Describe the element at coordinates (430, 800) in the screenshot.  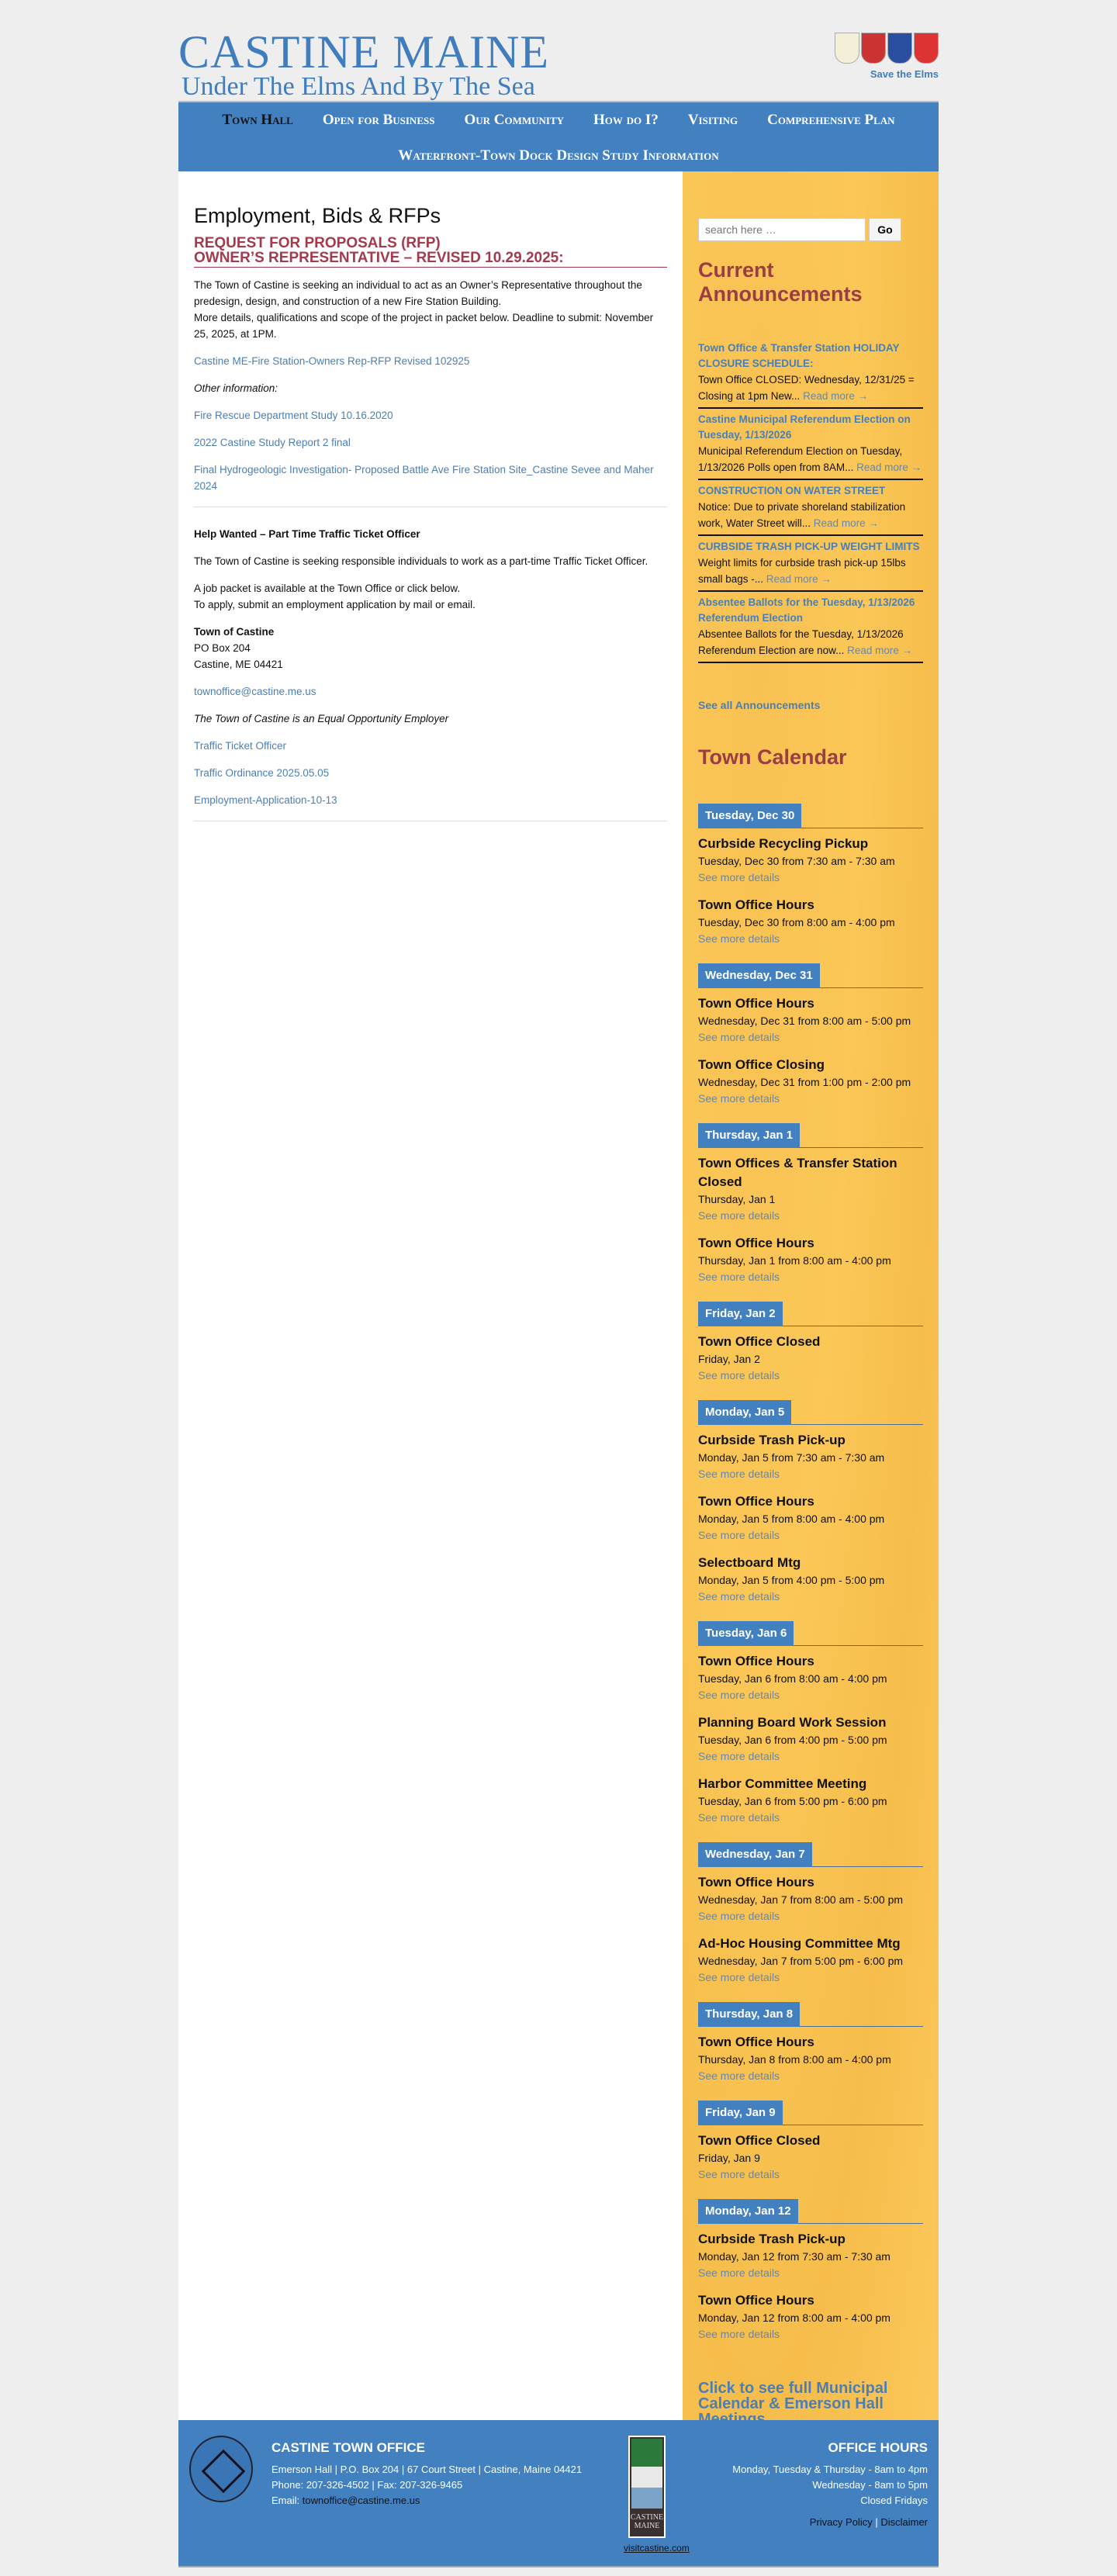
I see `document-link: Employment-Application-10-13` at that location.